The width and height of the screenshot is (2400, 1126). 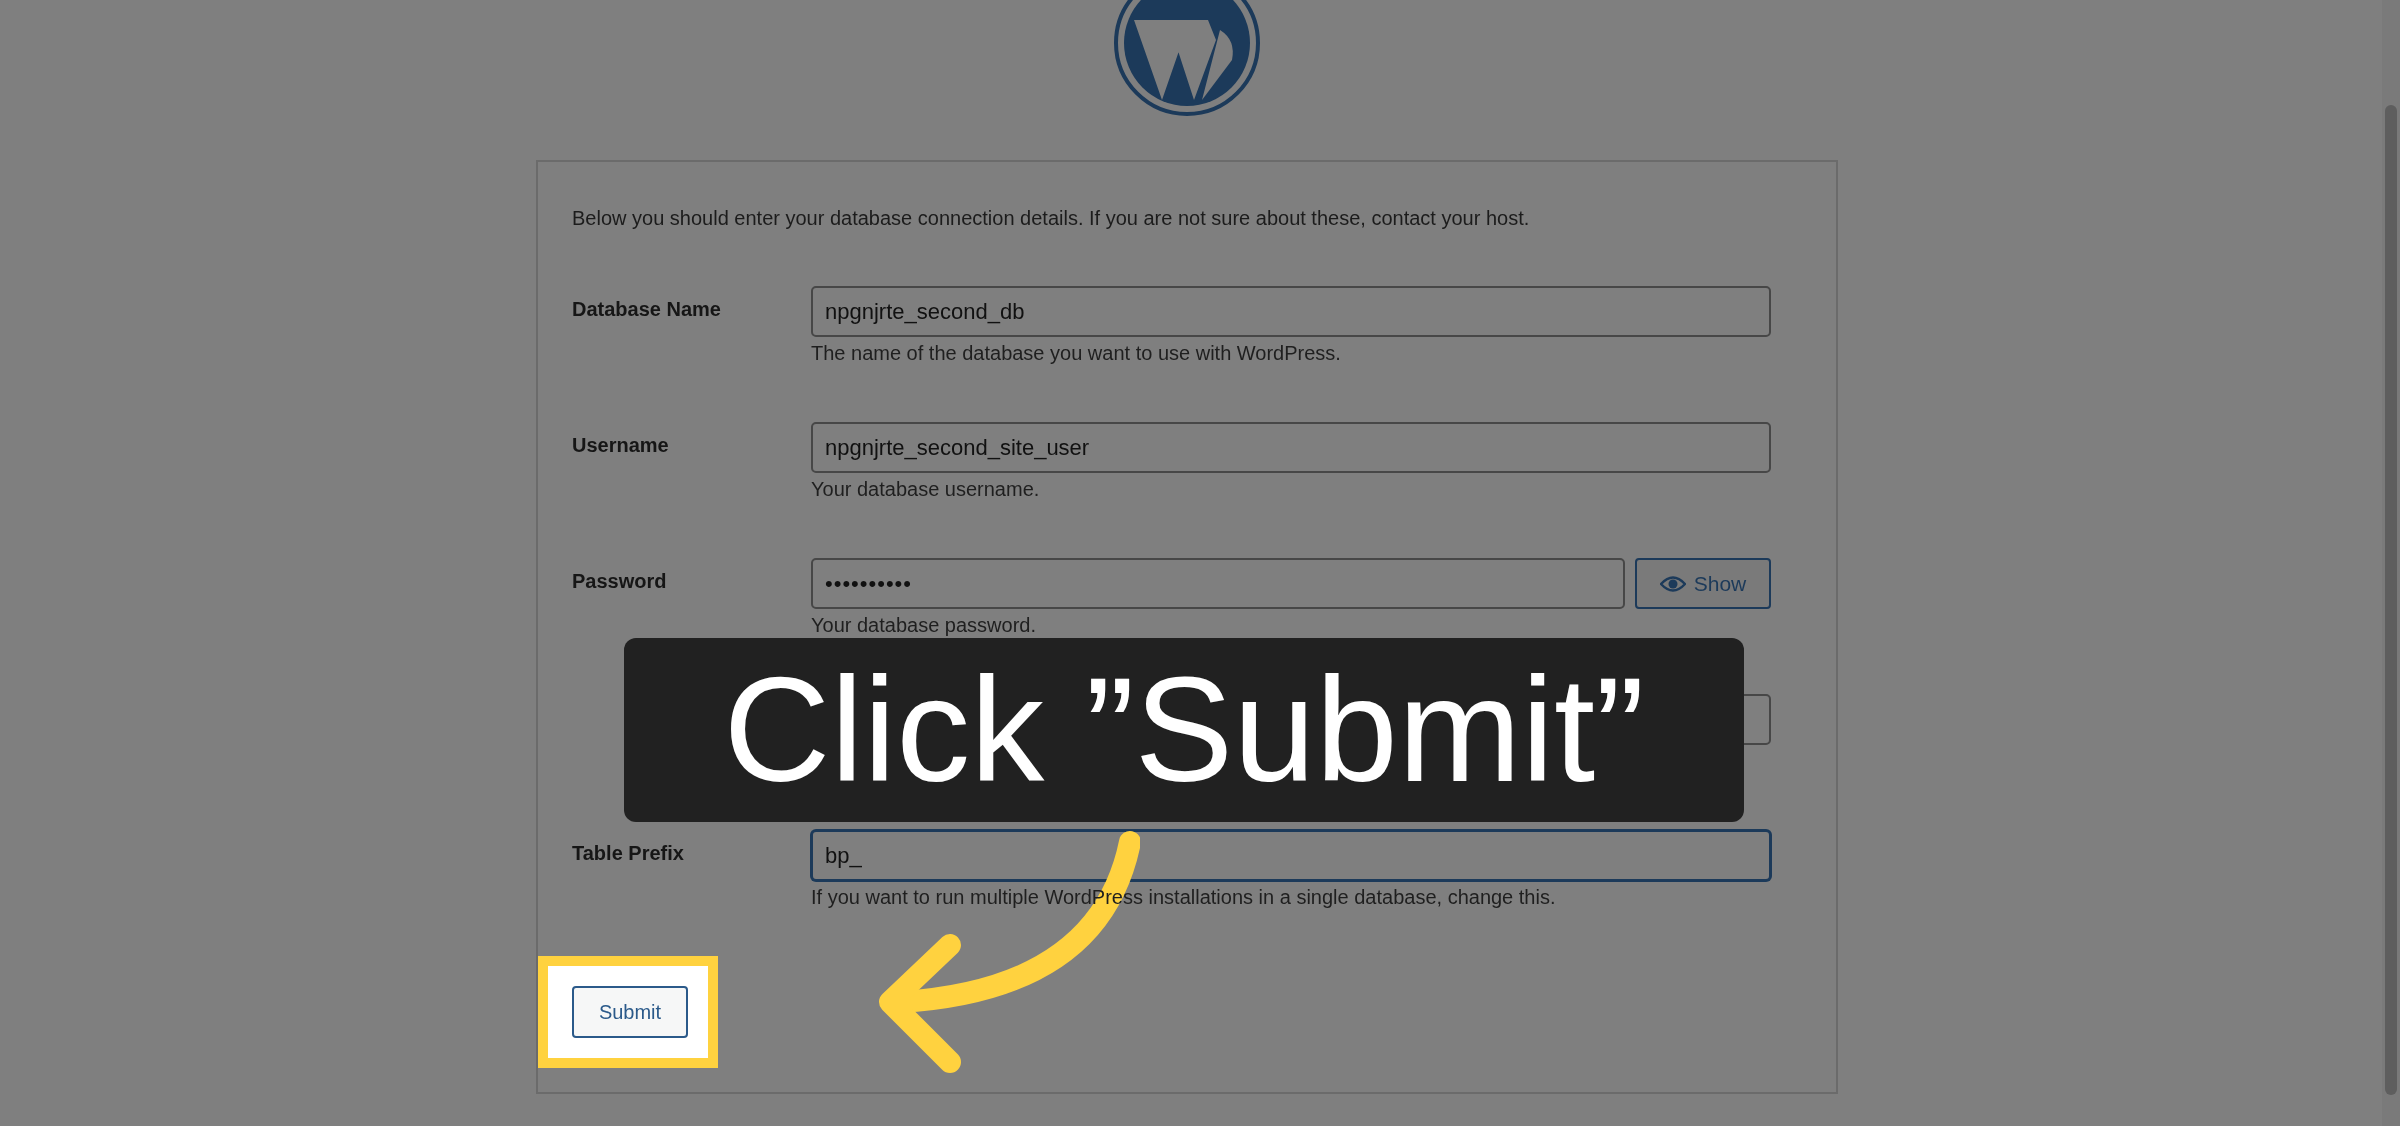 What do you see at coordinates (2391, 600) in the screenshot?
I see `scrollbar-thumb` at bounding box center [2391, 600].